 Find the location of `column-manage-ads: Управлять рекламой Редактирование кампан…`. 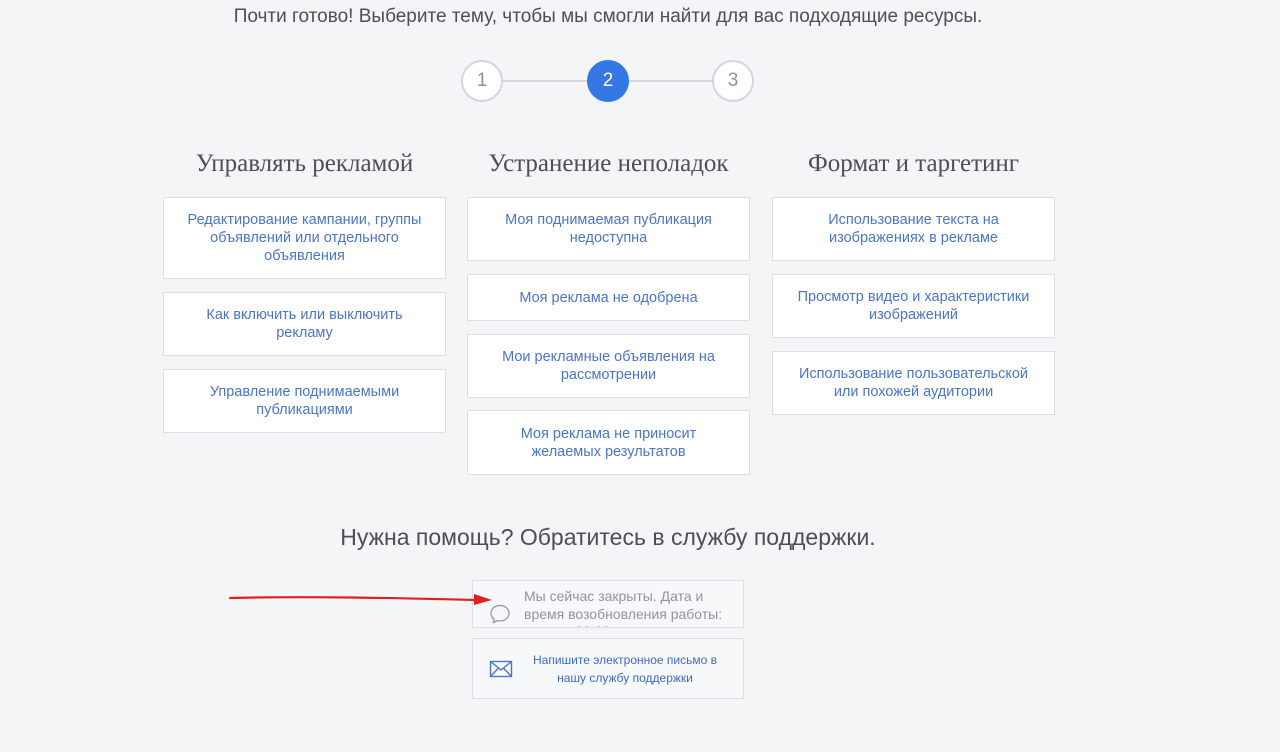

column-manage-ads: Управлять рекламой Редактирование кампан… is located at coordinates (304, 295).